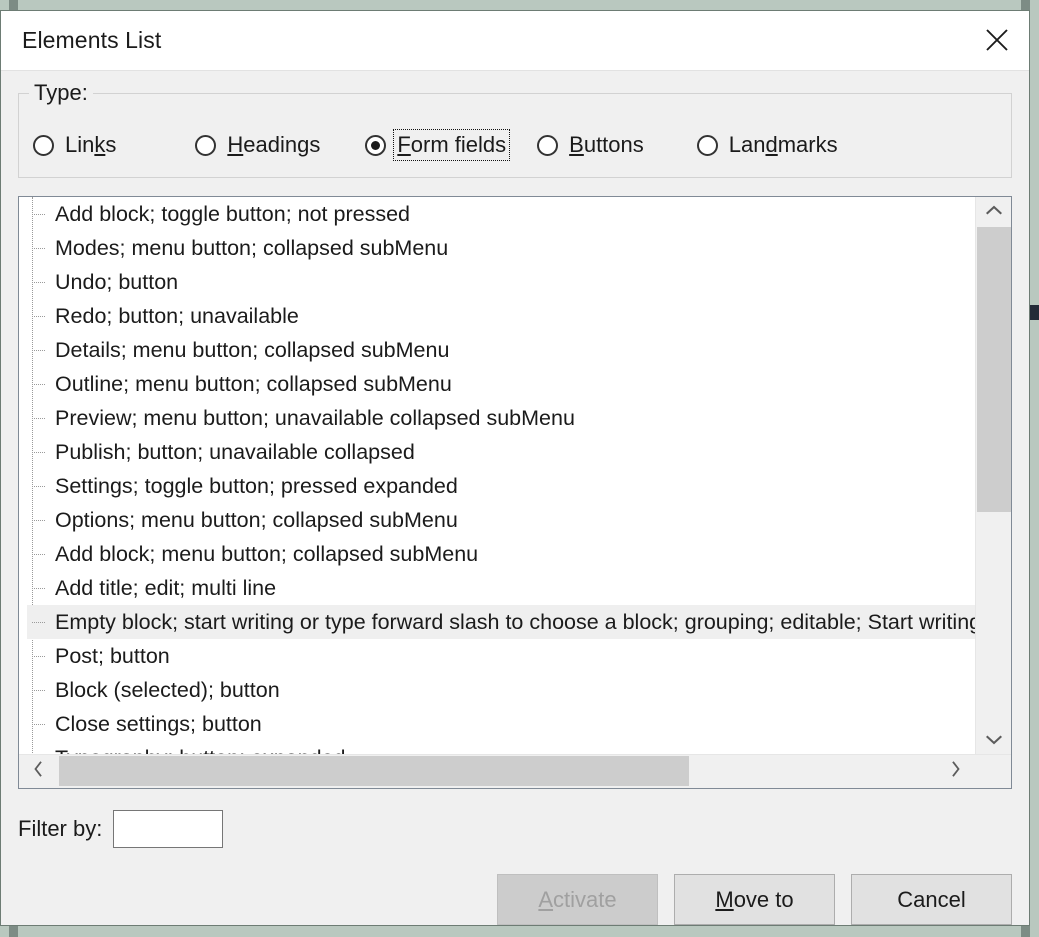 Image resolution: width=1039 pixels, height=937 pixels. What do you see at coordinates (519, 350) in the screenshot?
I see `list-item: Details; menu button; collapsed subMenu` at bounding box center [519, 350].